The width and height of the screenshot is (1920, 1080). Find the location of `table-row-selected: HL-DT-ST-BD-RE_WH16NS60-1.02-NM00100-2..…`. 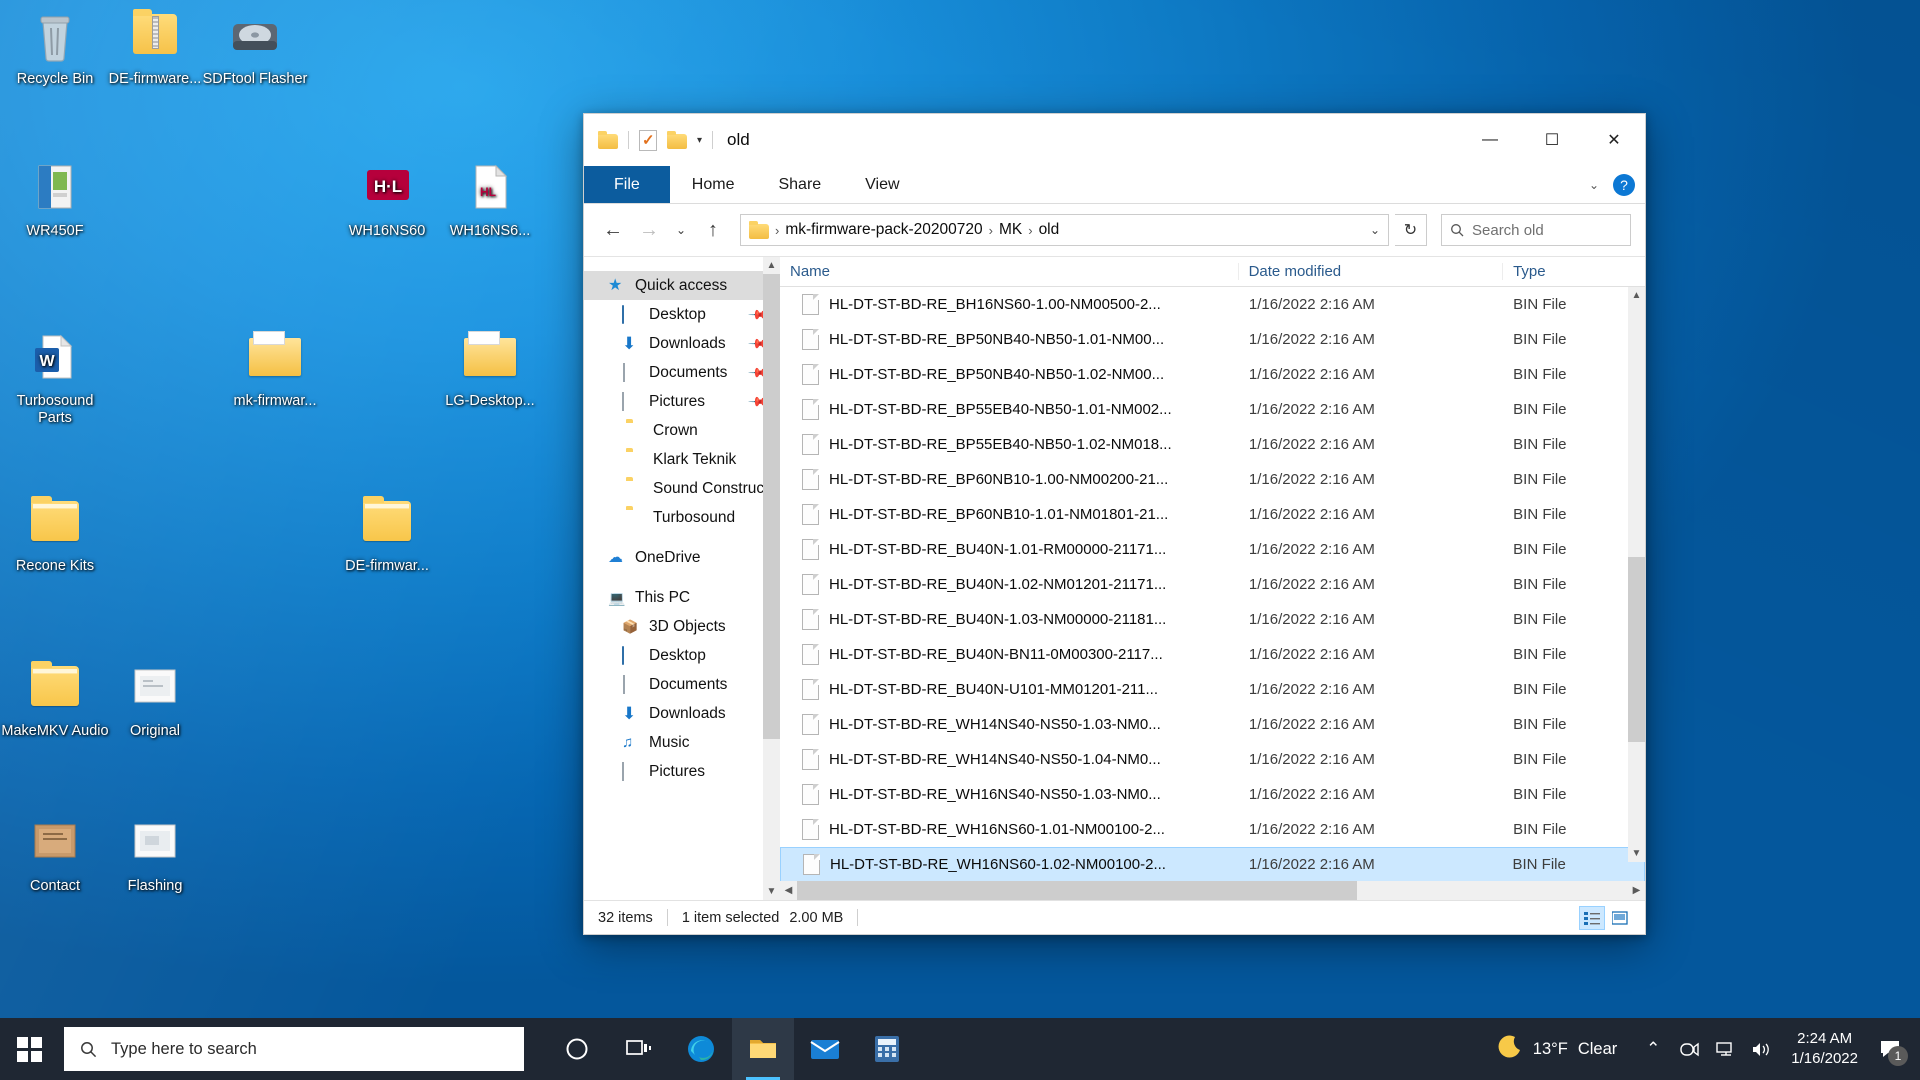

table-row-selected: HL-DT-ST-BD-RE_WH16NS60-1.02-NM00100-2..… is located at coordinates (1212, 864).